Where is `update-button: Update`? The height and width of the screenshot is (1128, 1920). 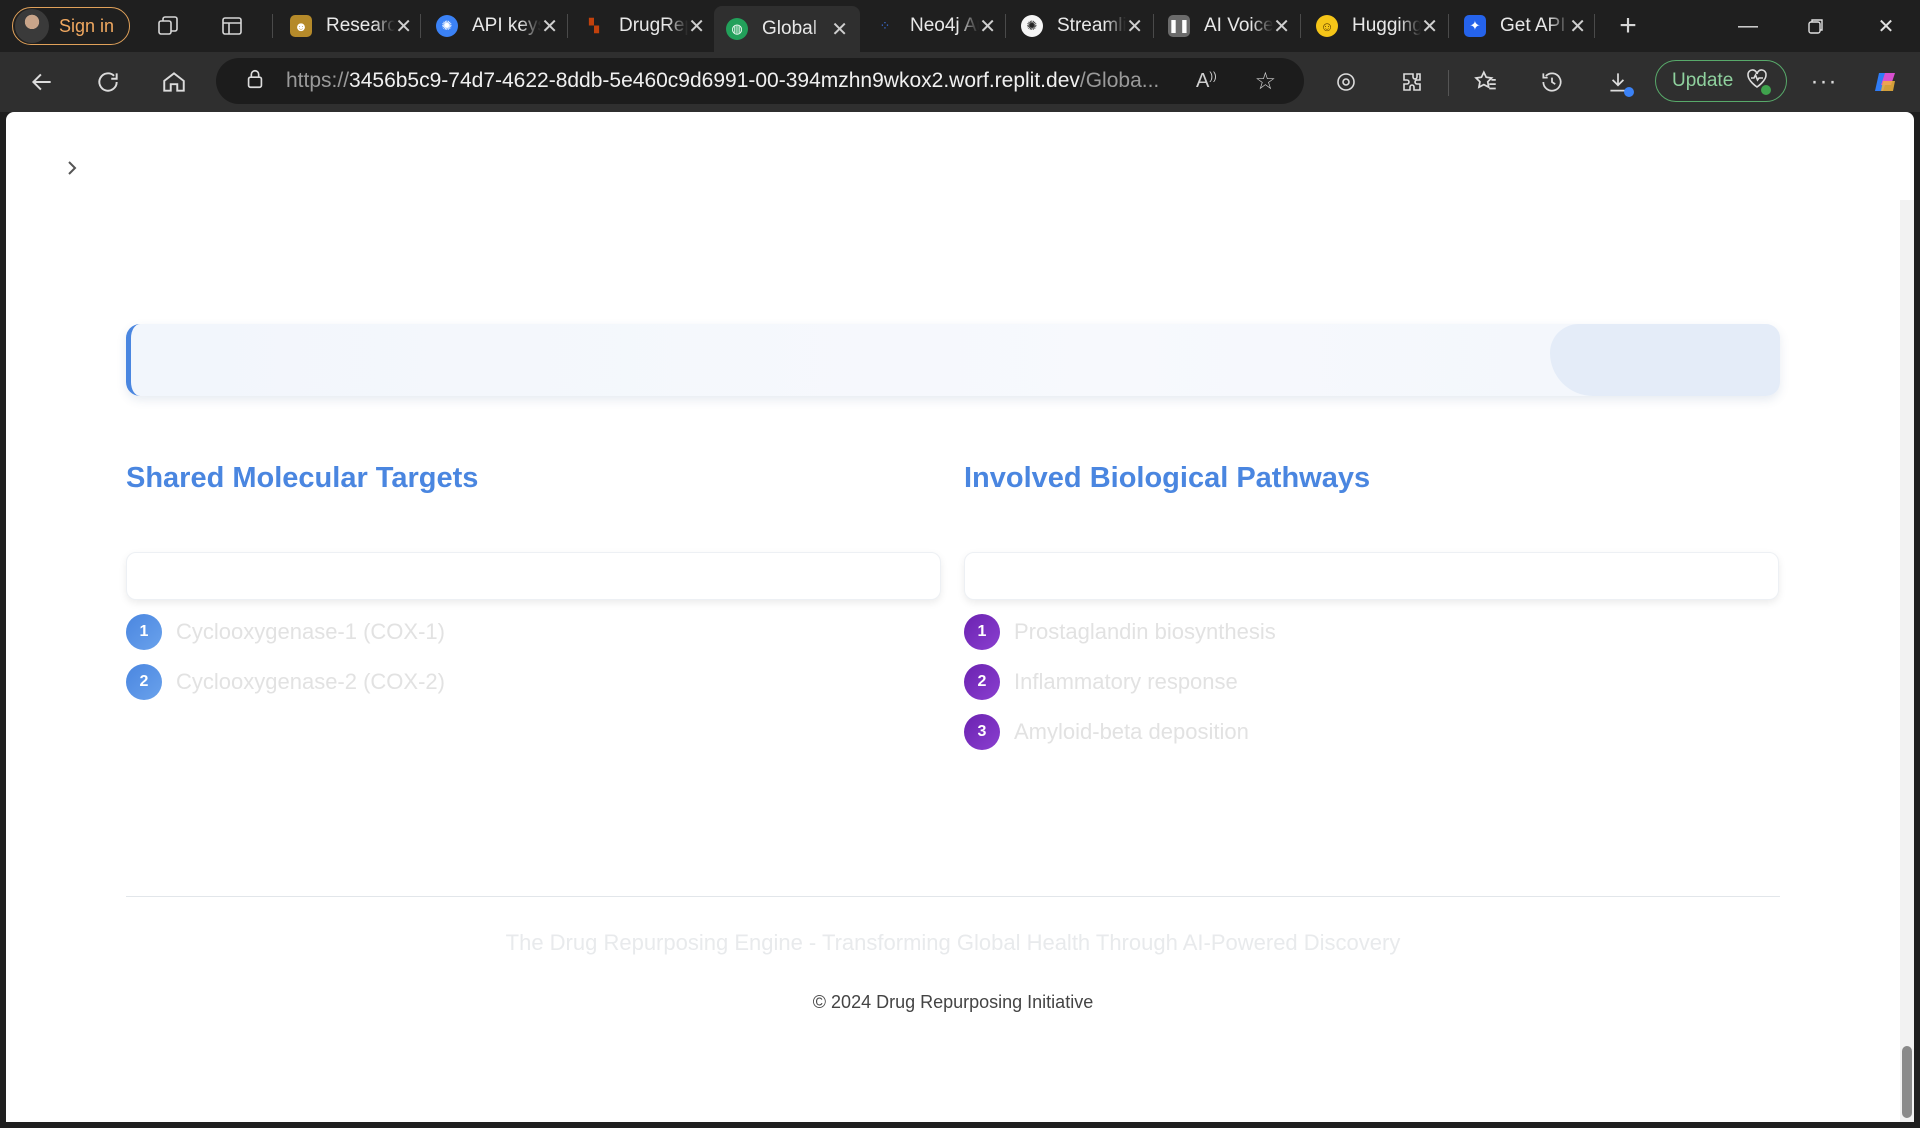
update-button: Update is located at coordinates (1721, 81).